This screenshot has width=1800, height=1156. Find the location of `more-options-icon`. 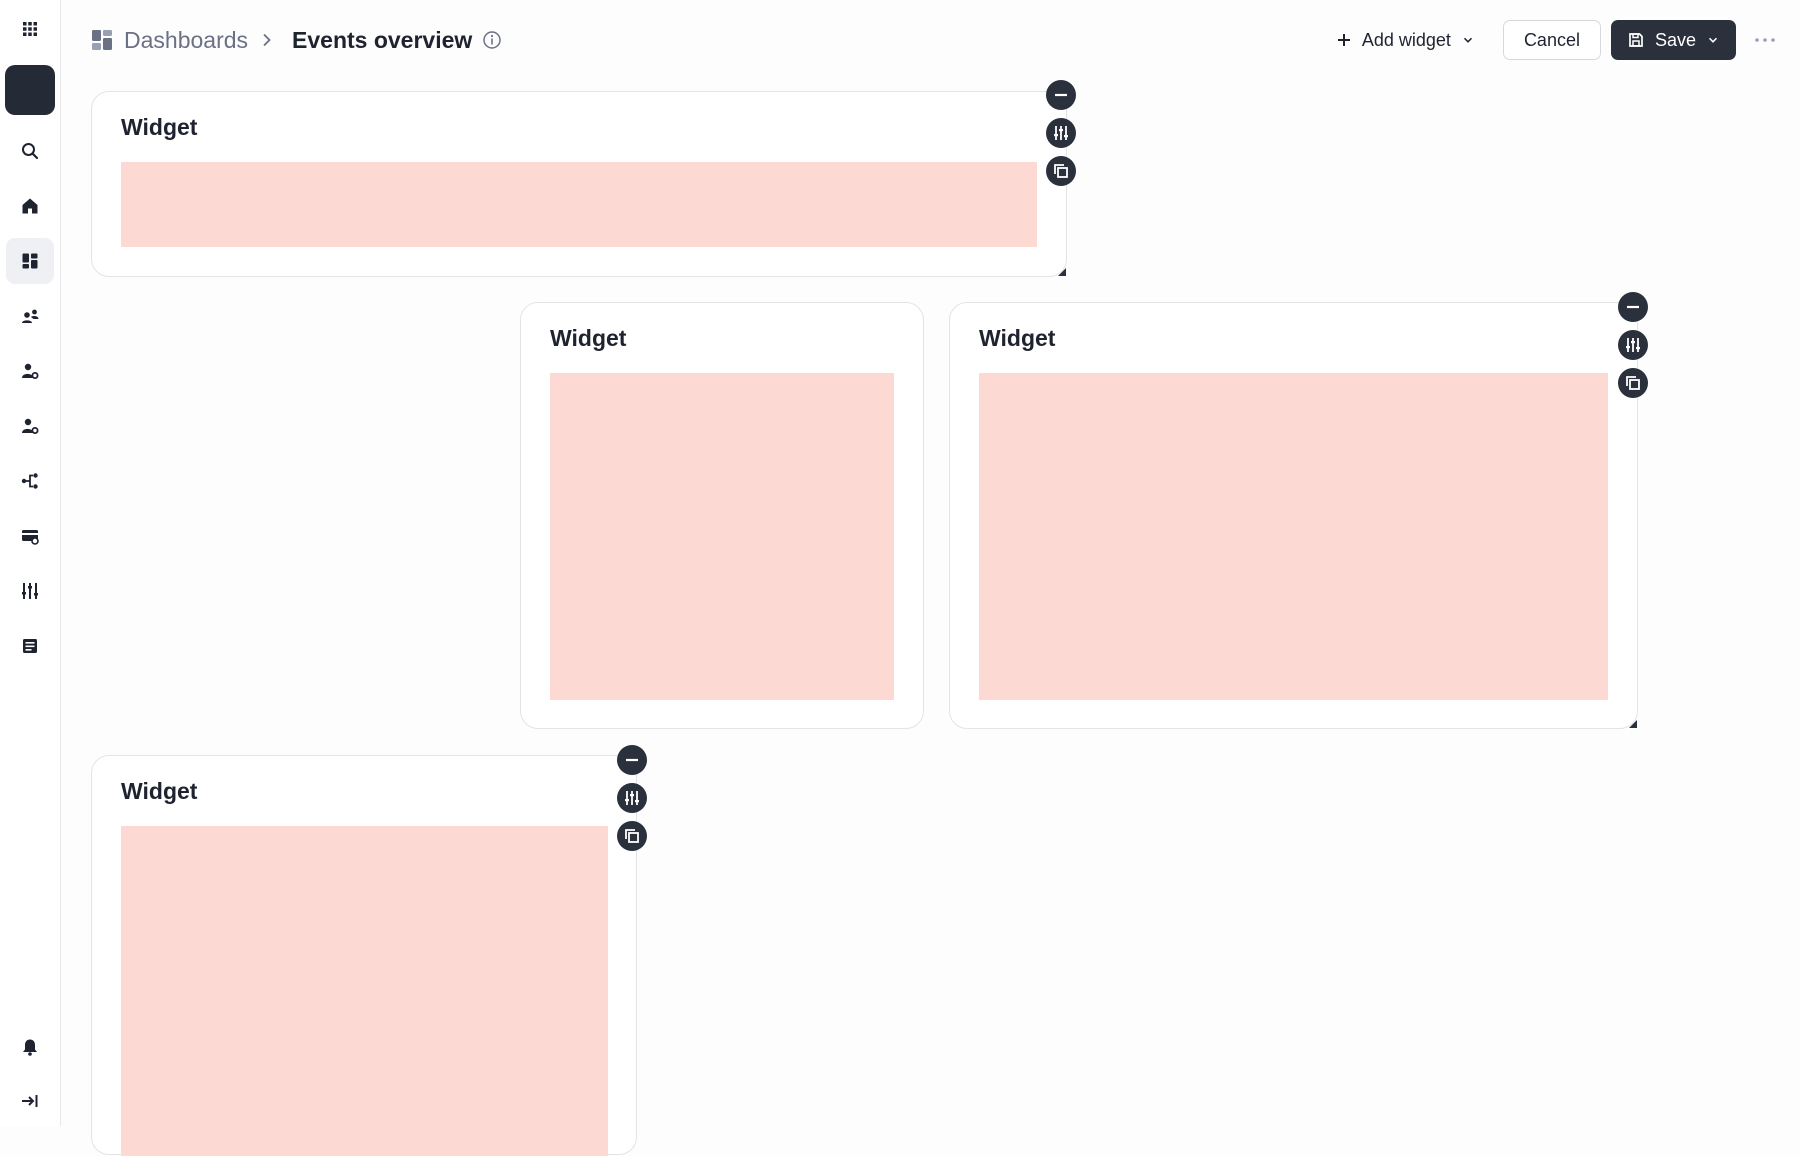

more-options-icon is located at coordinates (1765, 40).